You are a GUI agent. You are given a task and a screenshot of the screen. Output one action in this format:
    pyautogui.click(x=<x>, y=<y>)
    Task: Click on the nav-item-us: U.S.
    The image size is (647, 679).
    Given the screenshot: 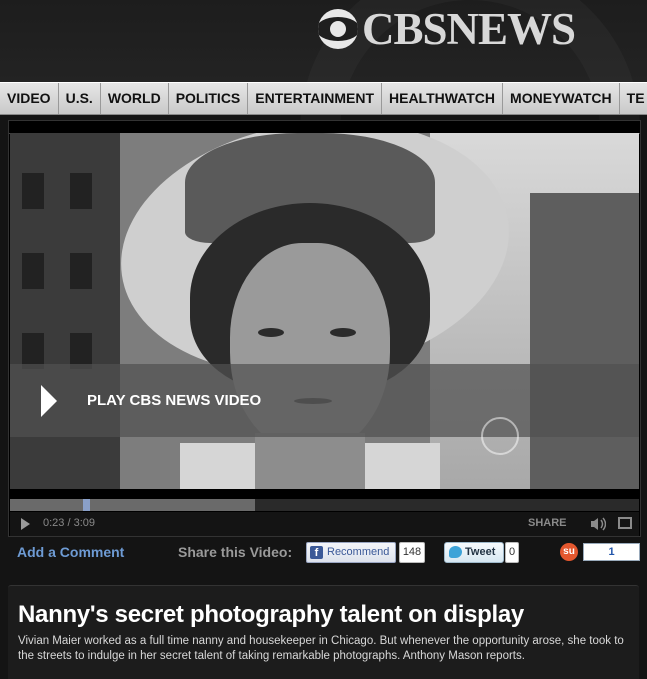 What is the action you would take?
    pyautogui.click(x=80, y=98)
    